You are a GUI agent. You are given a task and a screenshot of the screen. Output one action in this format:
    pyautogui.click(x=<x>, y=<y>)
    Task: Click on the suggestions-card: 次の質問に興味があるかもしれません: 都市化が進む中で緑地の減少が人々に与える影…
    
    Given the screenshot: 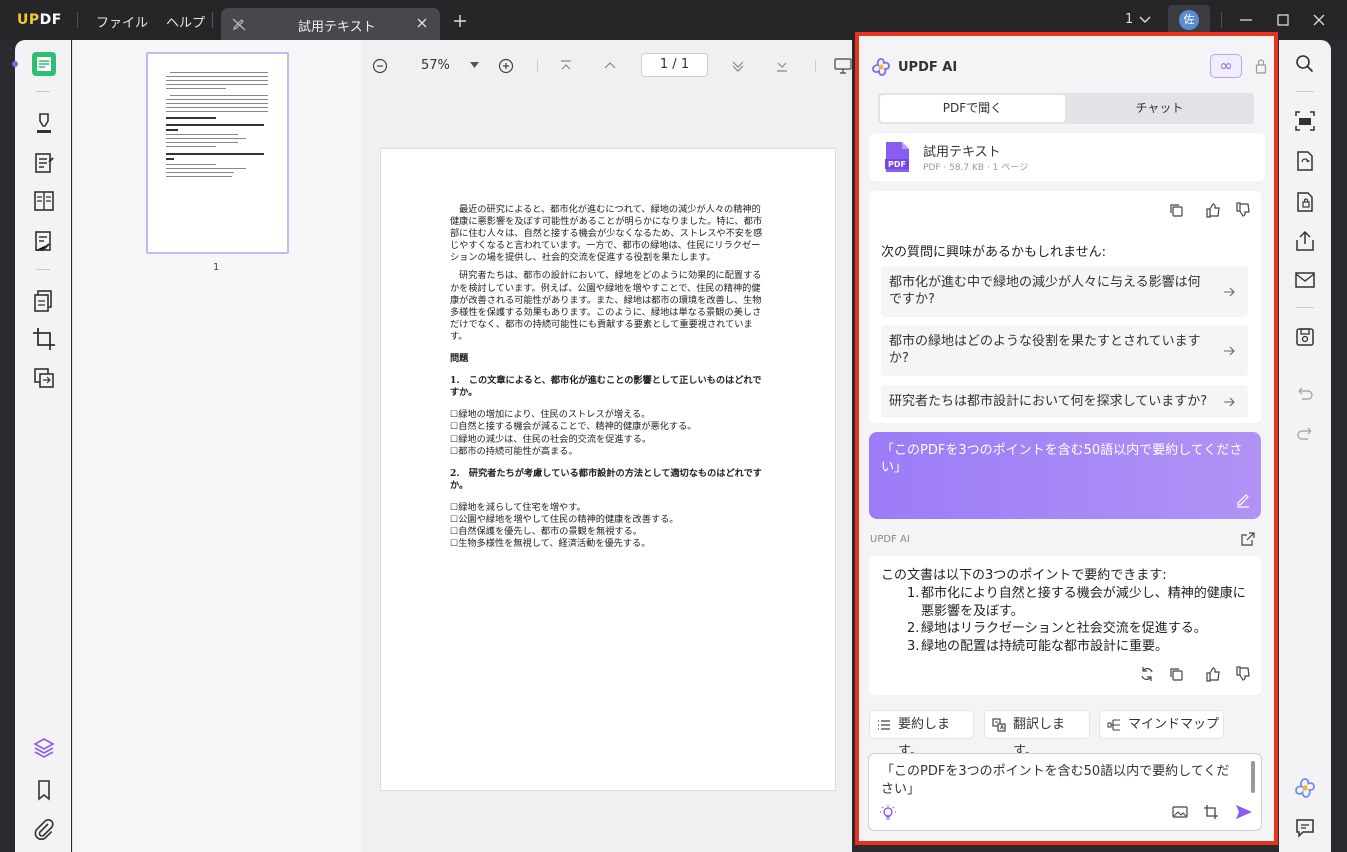 What is the action you would take?
    pyautogui.click(x=1065, y=307)
    